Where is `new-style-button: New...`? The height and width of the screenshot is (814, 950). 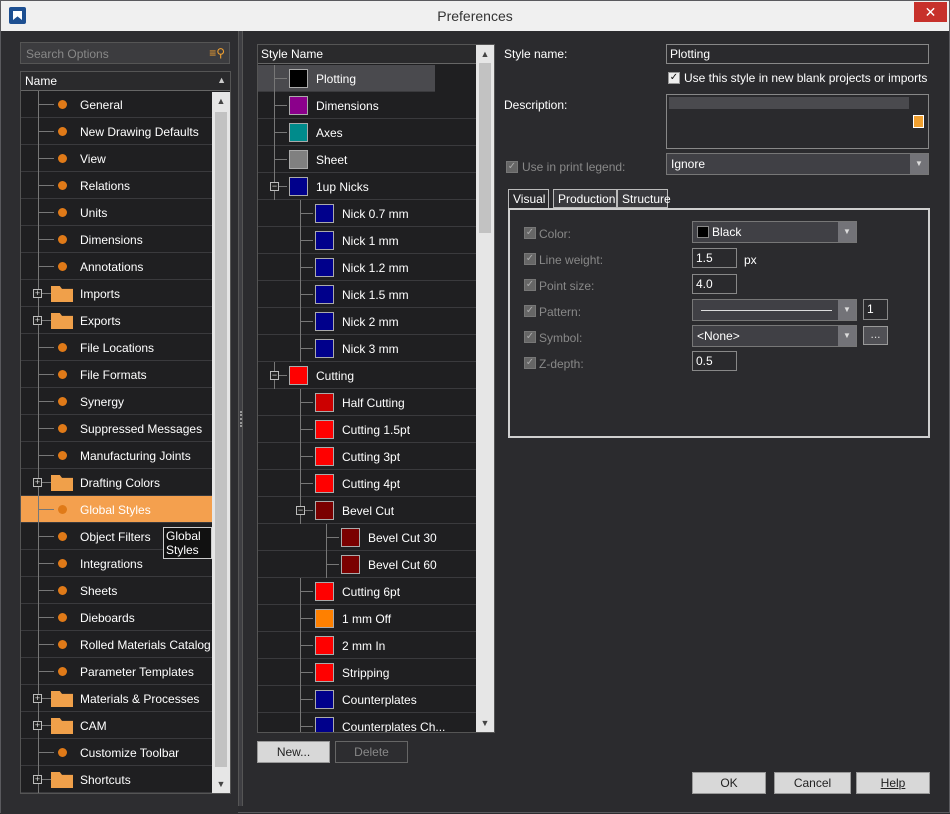
new-style-button: New... is located at coordinates (293, 752).